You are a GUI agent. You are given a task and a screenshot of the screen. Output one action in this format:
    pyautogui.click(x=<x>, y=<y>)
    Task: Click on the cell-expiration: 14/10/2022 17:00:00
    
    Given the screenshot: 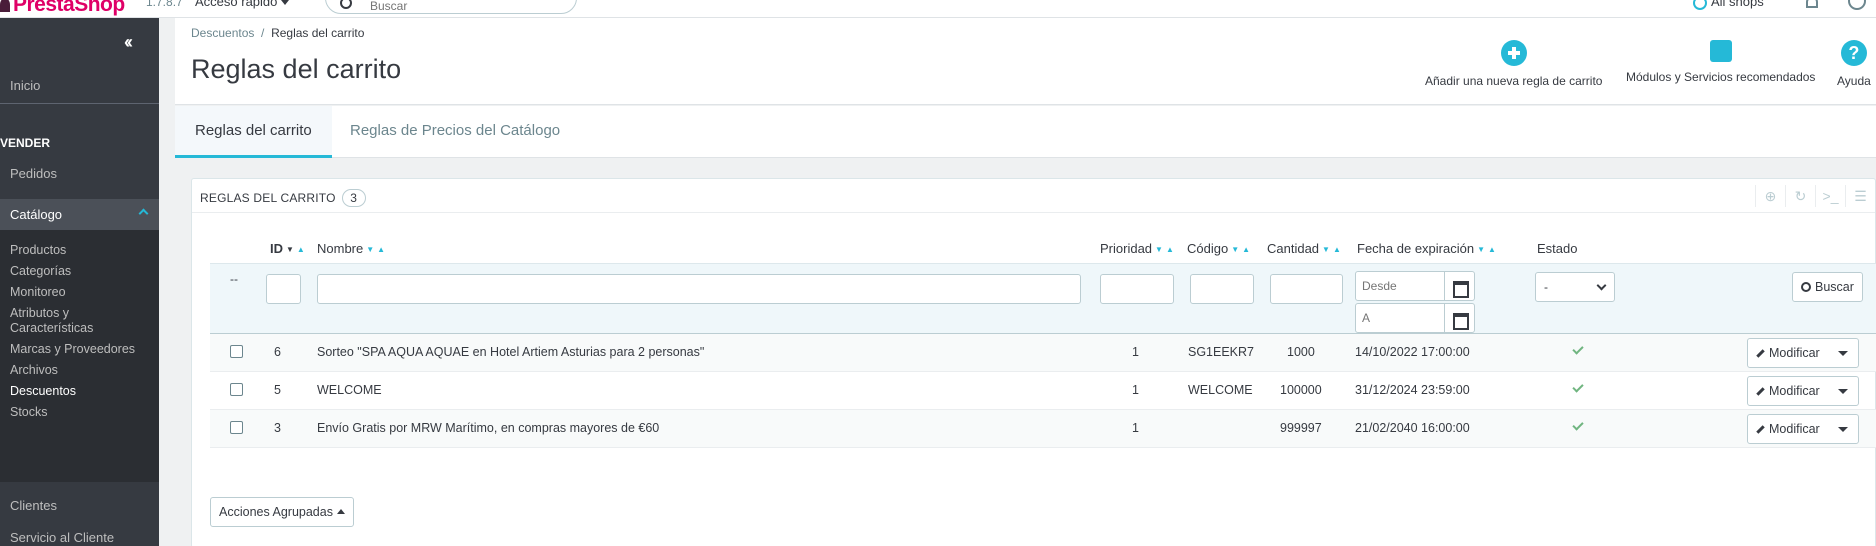 What is the action you would take?
    pyautogui.click(x=1412, y=352)
    